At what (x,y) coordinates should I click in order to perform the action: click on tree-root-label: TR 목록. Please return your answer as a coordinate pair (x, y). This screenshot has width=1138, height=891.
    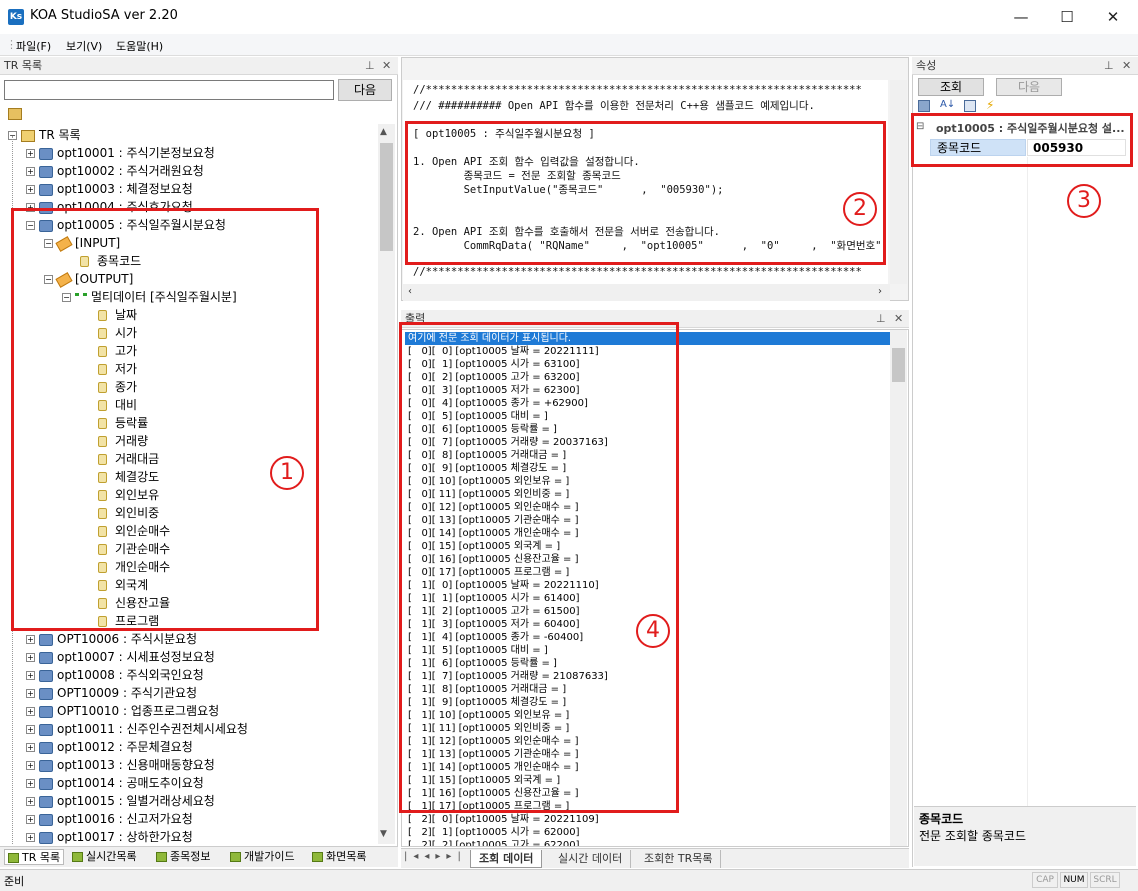
    Looking at the image, I should click on (60, 135).